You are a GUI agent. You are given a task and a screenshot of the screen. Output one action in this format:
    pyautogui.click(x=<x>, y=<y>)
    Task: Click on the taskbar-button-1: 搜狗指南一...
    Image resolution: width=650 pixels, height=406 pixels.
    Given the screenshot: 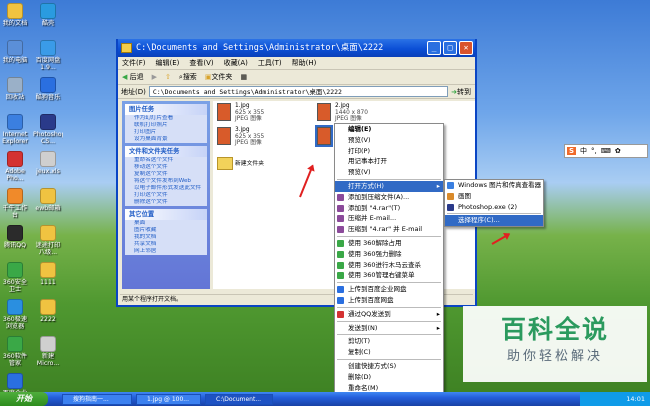 What is the action you would take?
    pyautogui.click(x=97, y=399)
    